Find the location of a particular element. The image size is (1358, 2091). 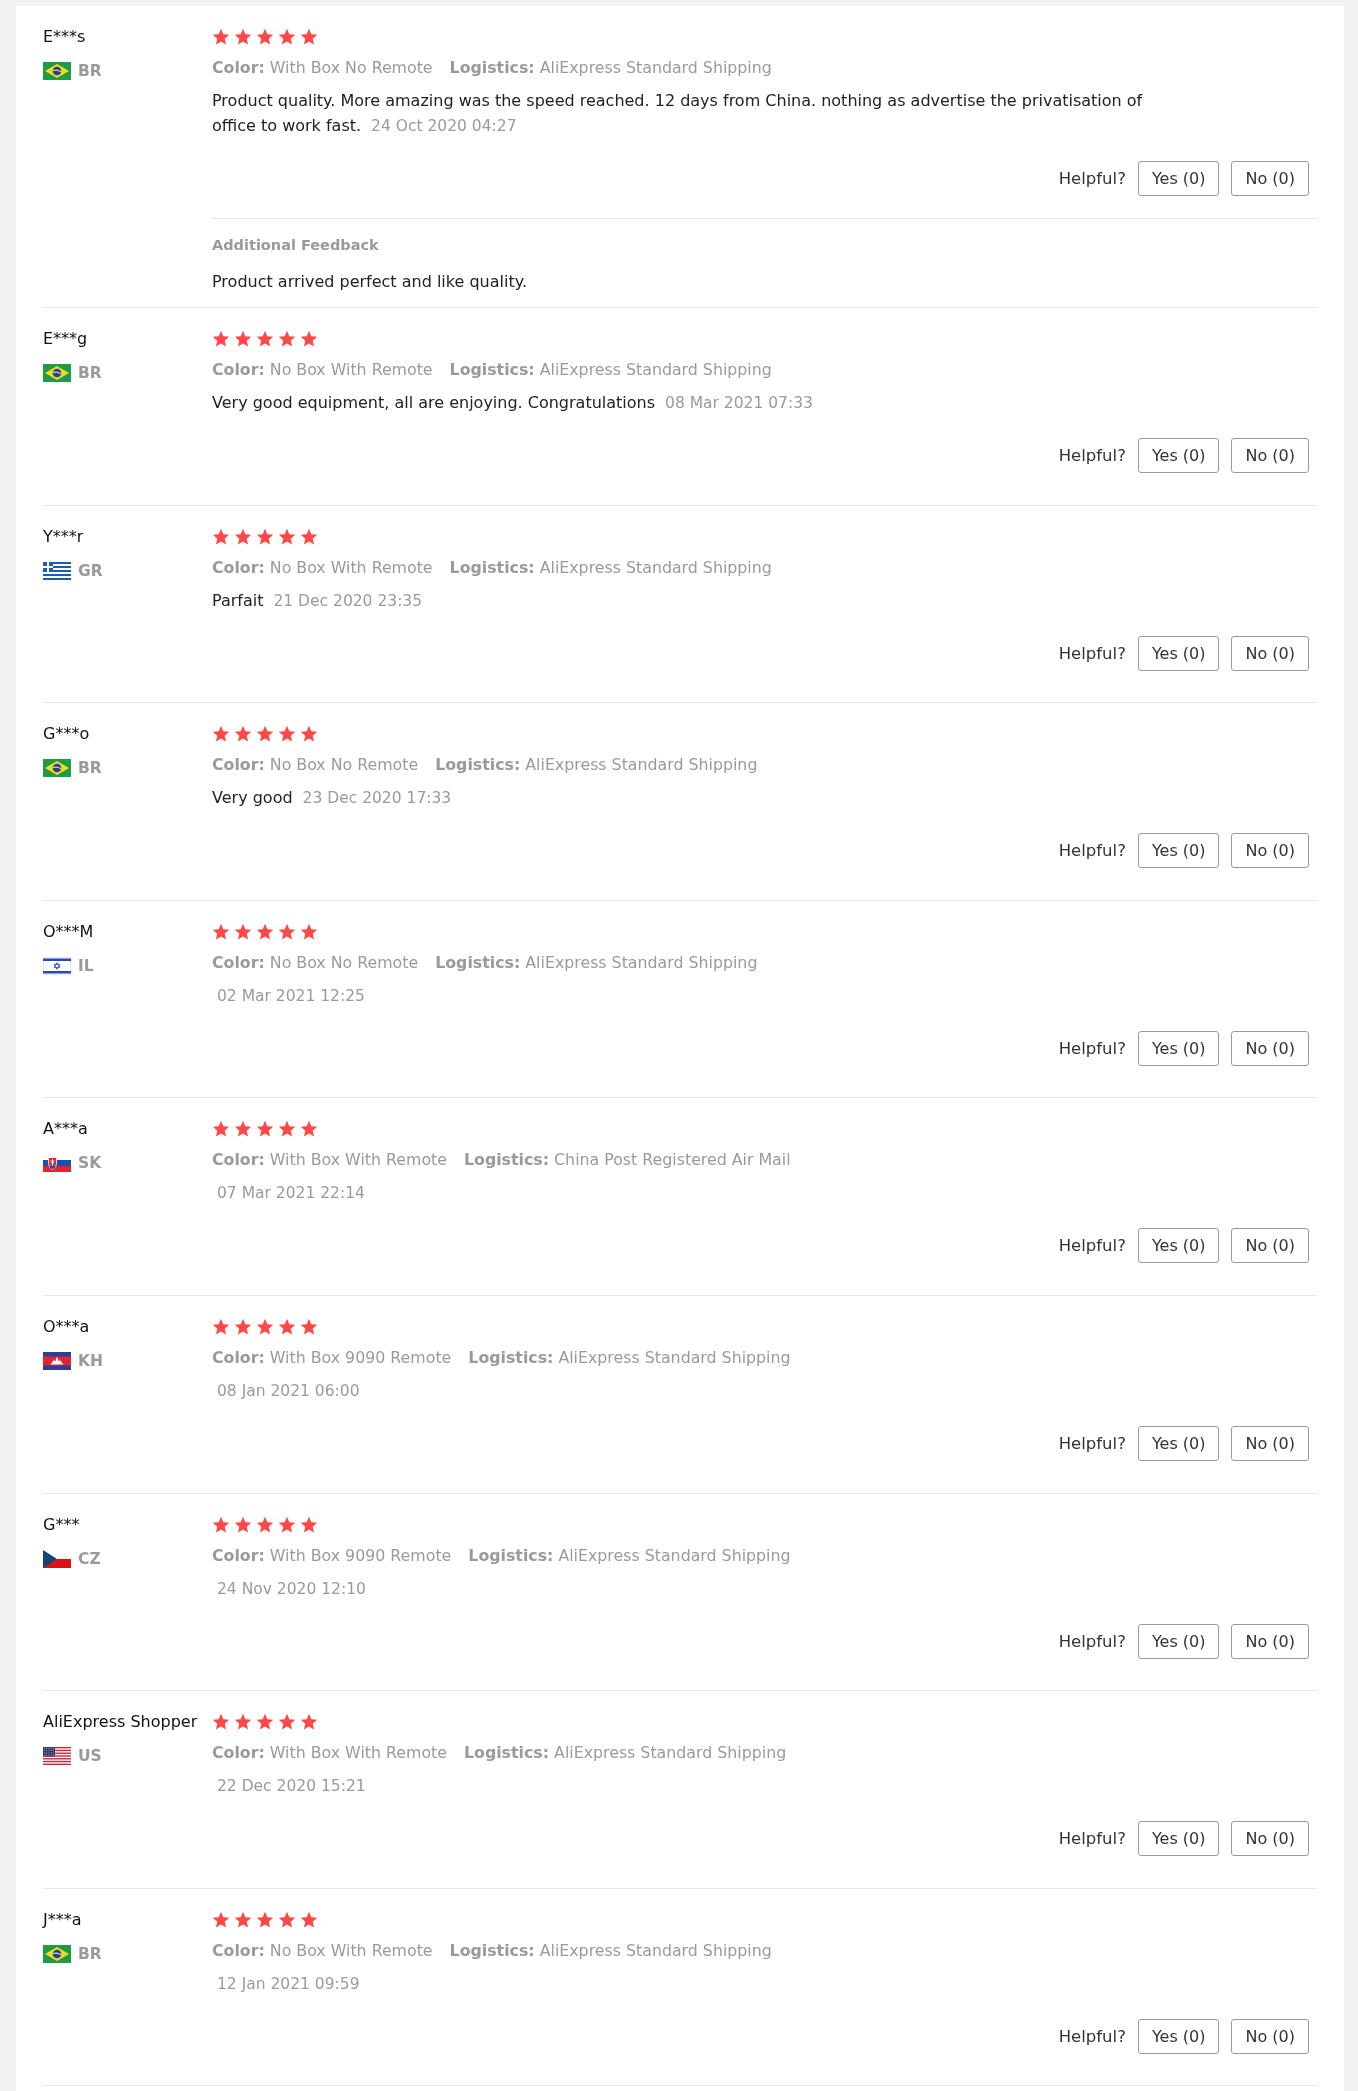

country-code: KH is located at coordinates (90, 1361).